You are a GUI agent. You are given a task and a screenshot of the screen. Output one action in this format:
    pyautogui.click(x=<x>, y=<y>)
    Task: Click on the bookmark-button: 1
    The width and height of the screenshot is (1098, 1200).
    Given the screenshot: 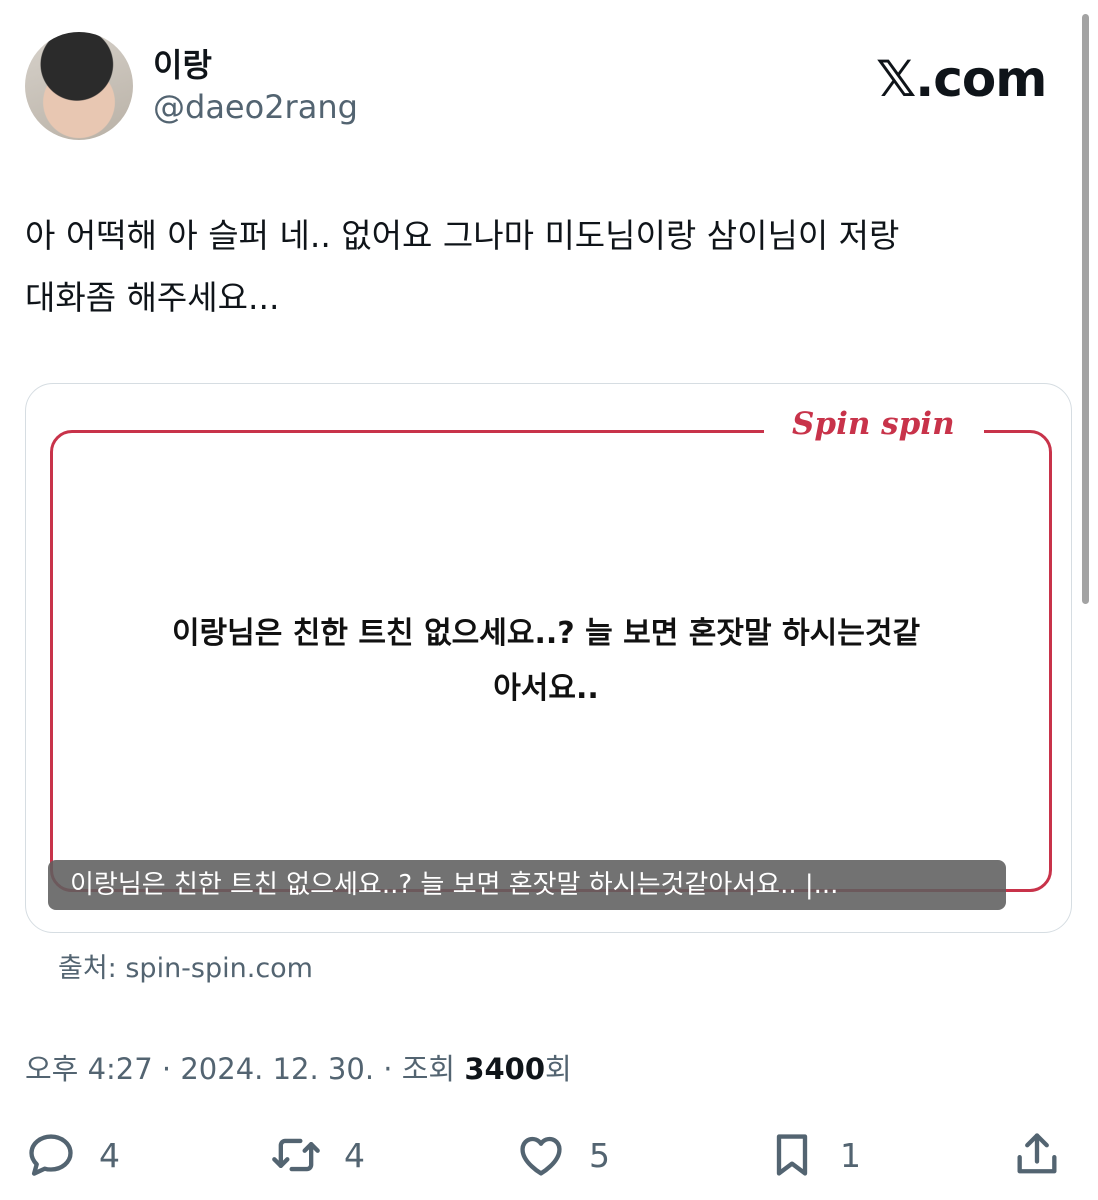 What is the action you would take?
    pyautogui.click(x=813, y=1155)
    